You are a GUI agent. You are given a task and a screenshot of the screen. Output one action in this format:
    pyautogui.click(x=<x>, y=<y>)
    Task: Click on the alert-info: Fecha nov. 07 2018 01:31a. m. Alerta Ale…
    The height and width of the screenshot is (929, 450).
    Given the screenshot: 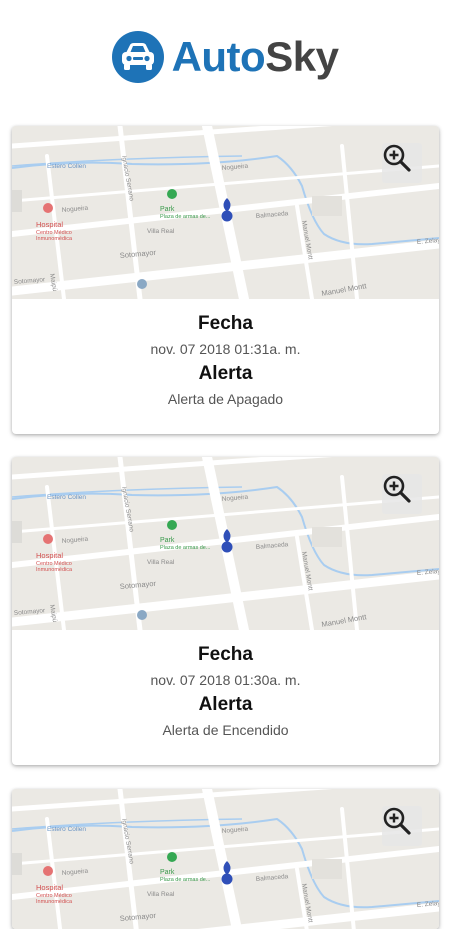 What is the action you would take?
    pyautogui.click(x=225, y=366)
    